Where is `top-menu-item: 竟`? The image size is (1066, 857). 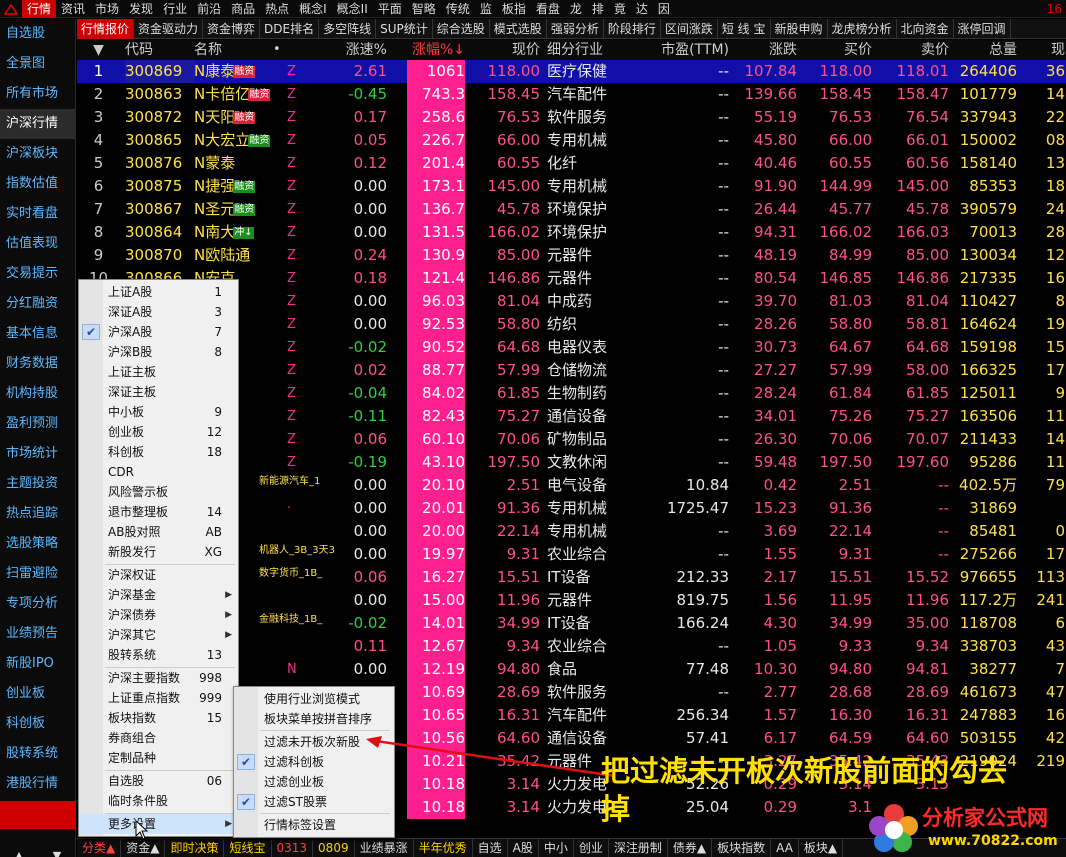
top-menu-item: 竟 is located at coordinates (620, 9).